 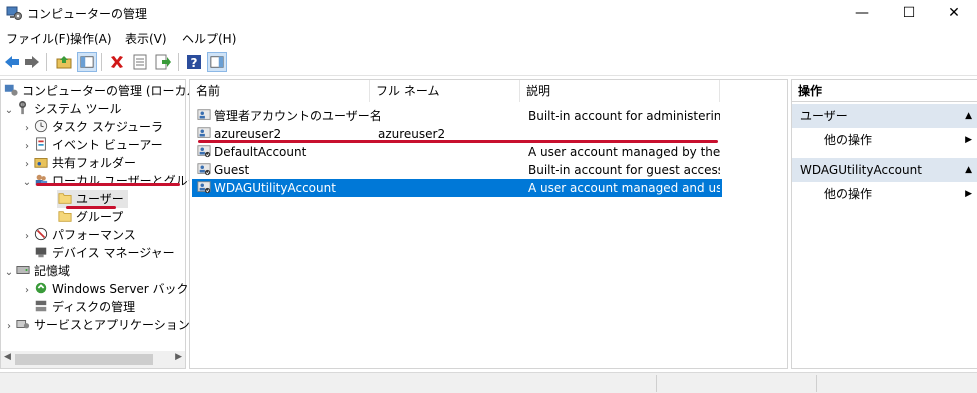 I want to click on tree-label-system-tools: システム ツール, so click(x=78, y=109).